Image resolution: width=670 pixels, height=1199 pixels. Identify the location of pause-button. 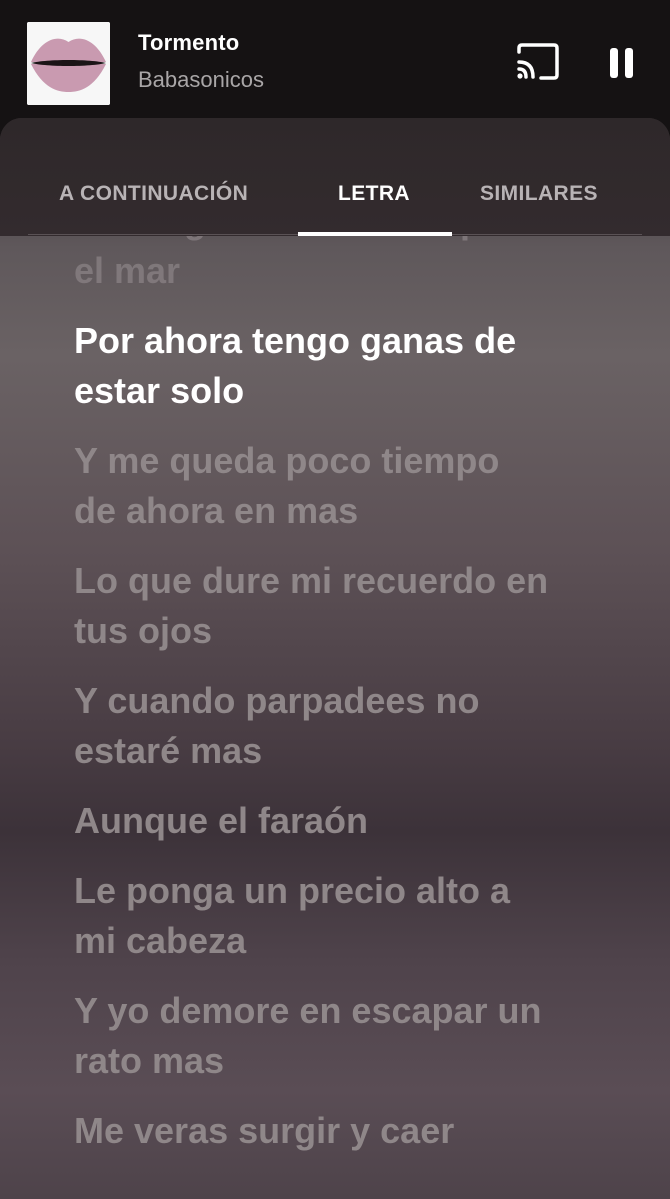
(622, 63).